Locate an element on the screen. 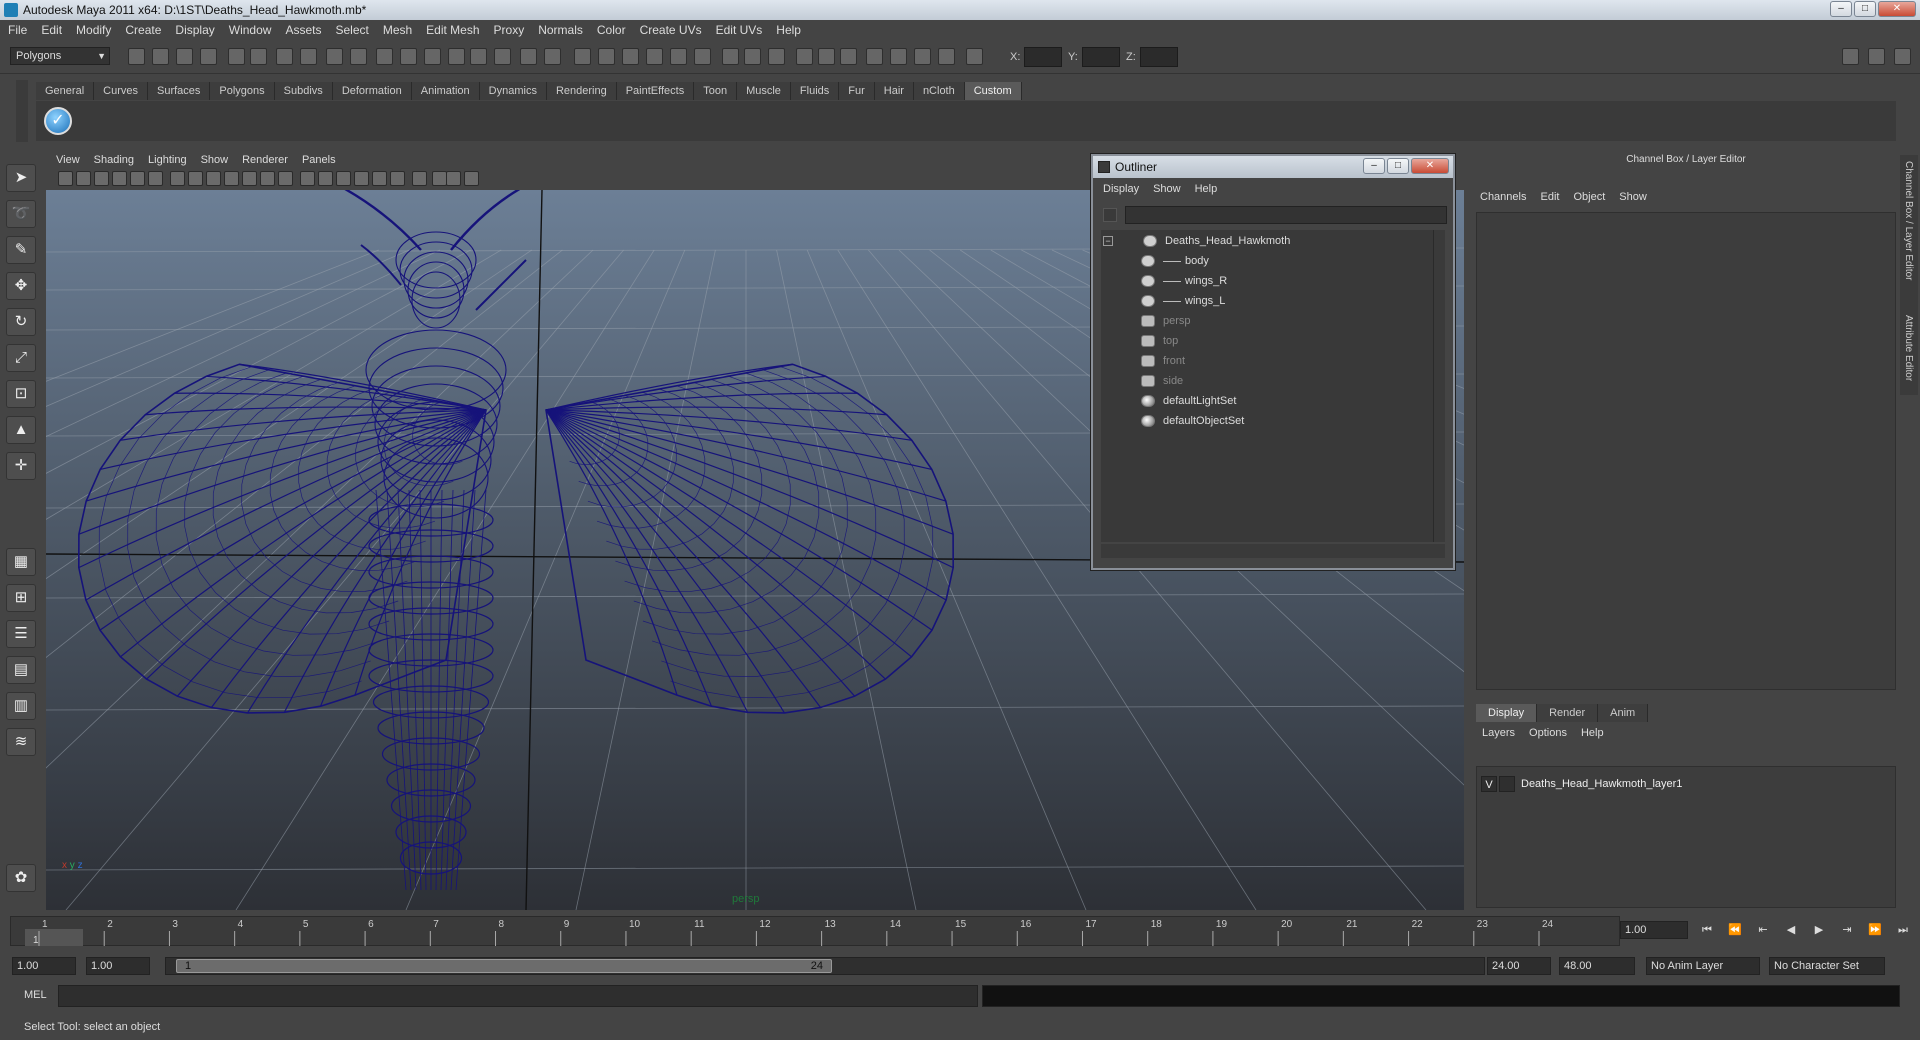 The width and height of the screenshot is (1920, 1040). playback-button-4: ▶ is located at coordinates (1819, 930).